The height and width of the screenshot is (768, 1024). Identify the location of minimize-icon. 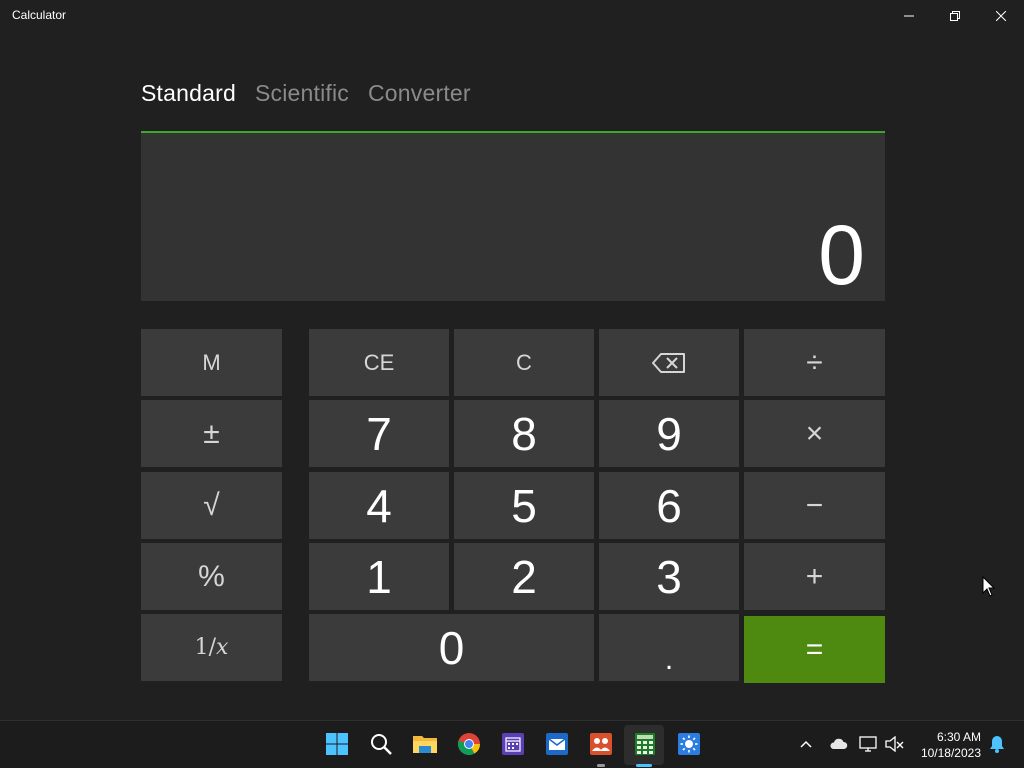
(909, 16).